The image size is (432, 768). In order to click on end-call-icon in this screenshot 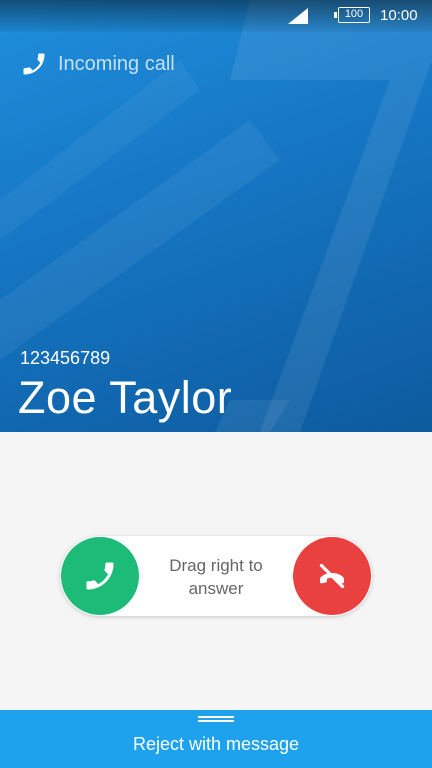, I will do `click(332, 576)`.